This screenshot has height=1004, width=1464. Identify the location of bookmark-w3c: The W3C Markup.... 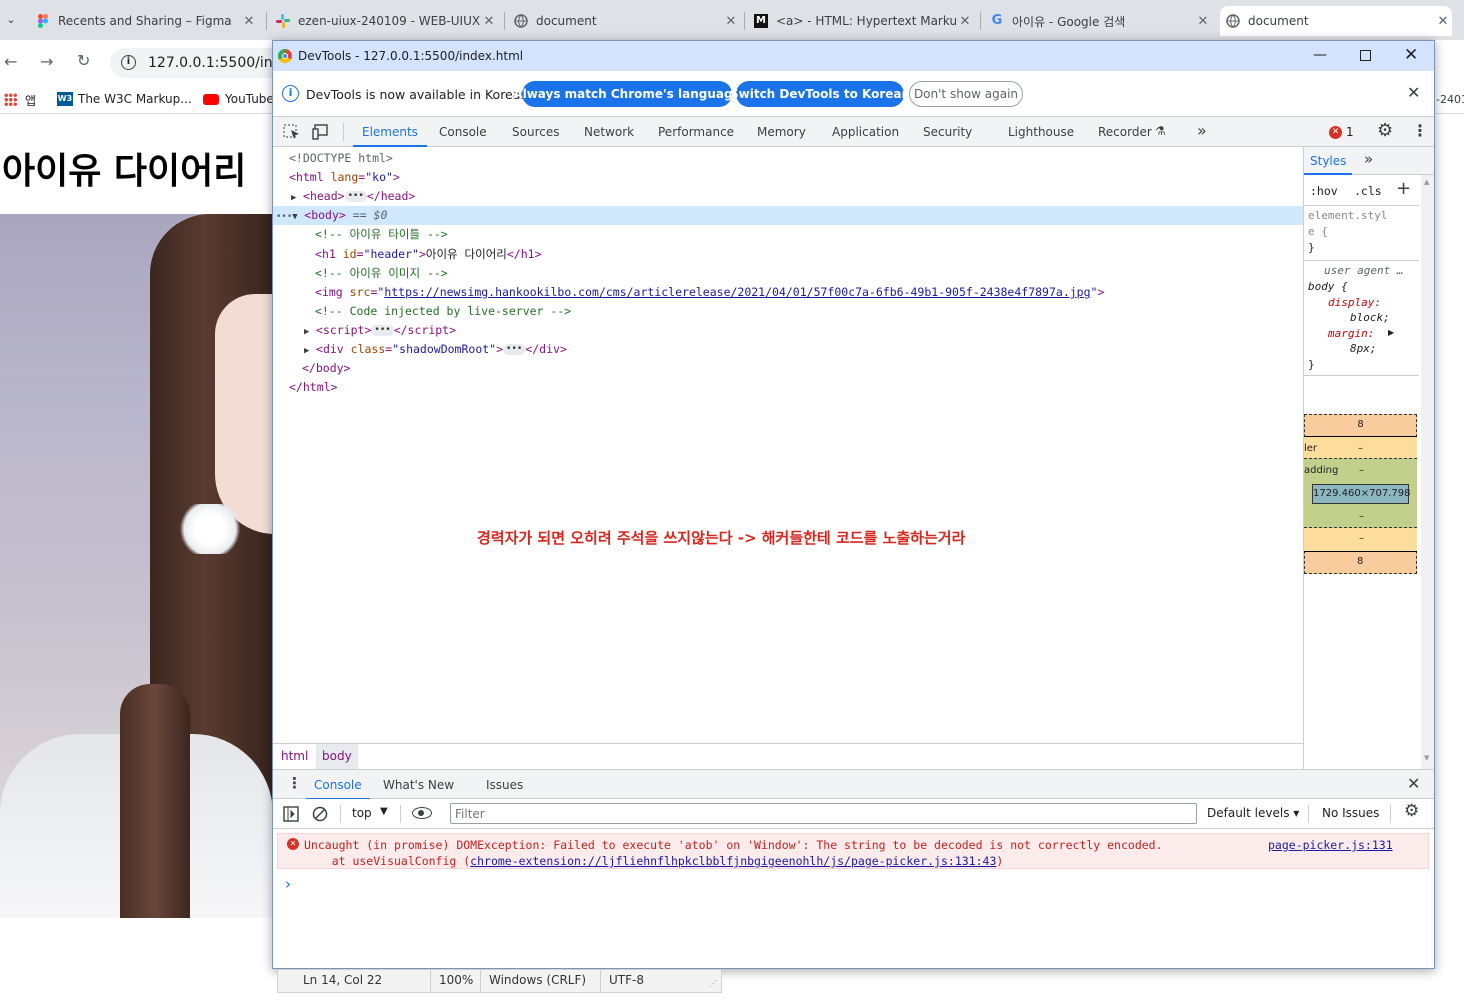
(135, 99).